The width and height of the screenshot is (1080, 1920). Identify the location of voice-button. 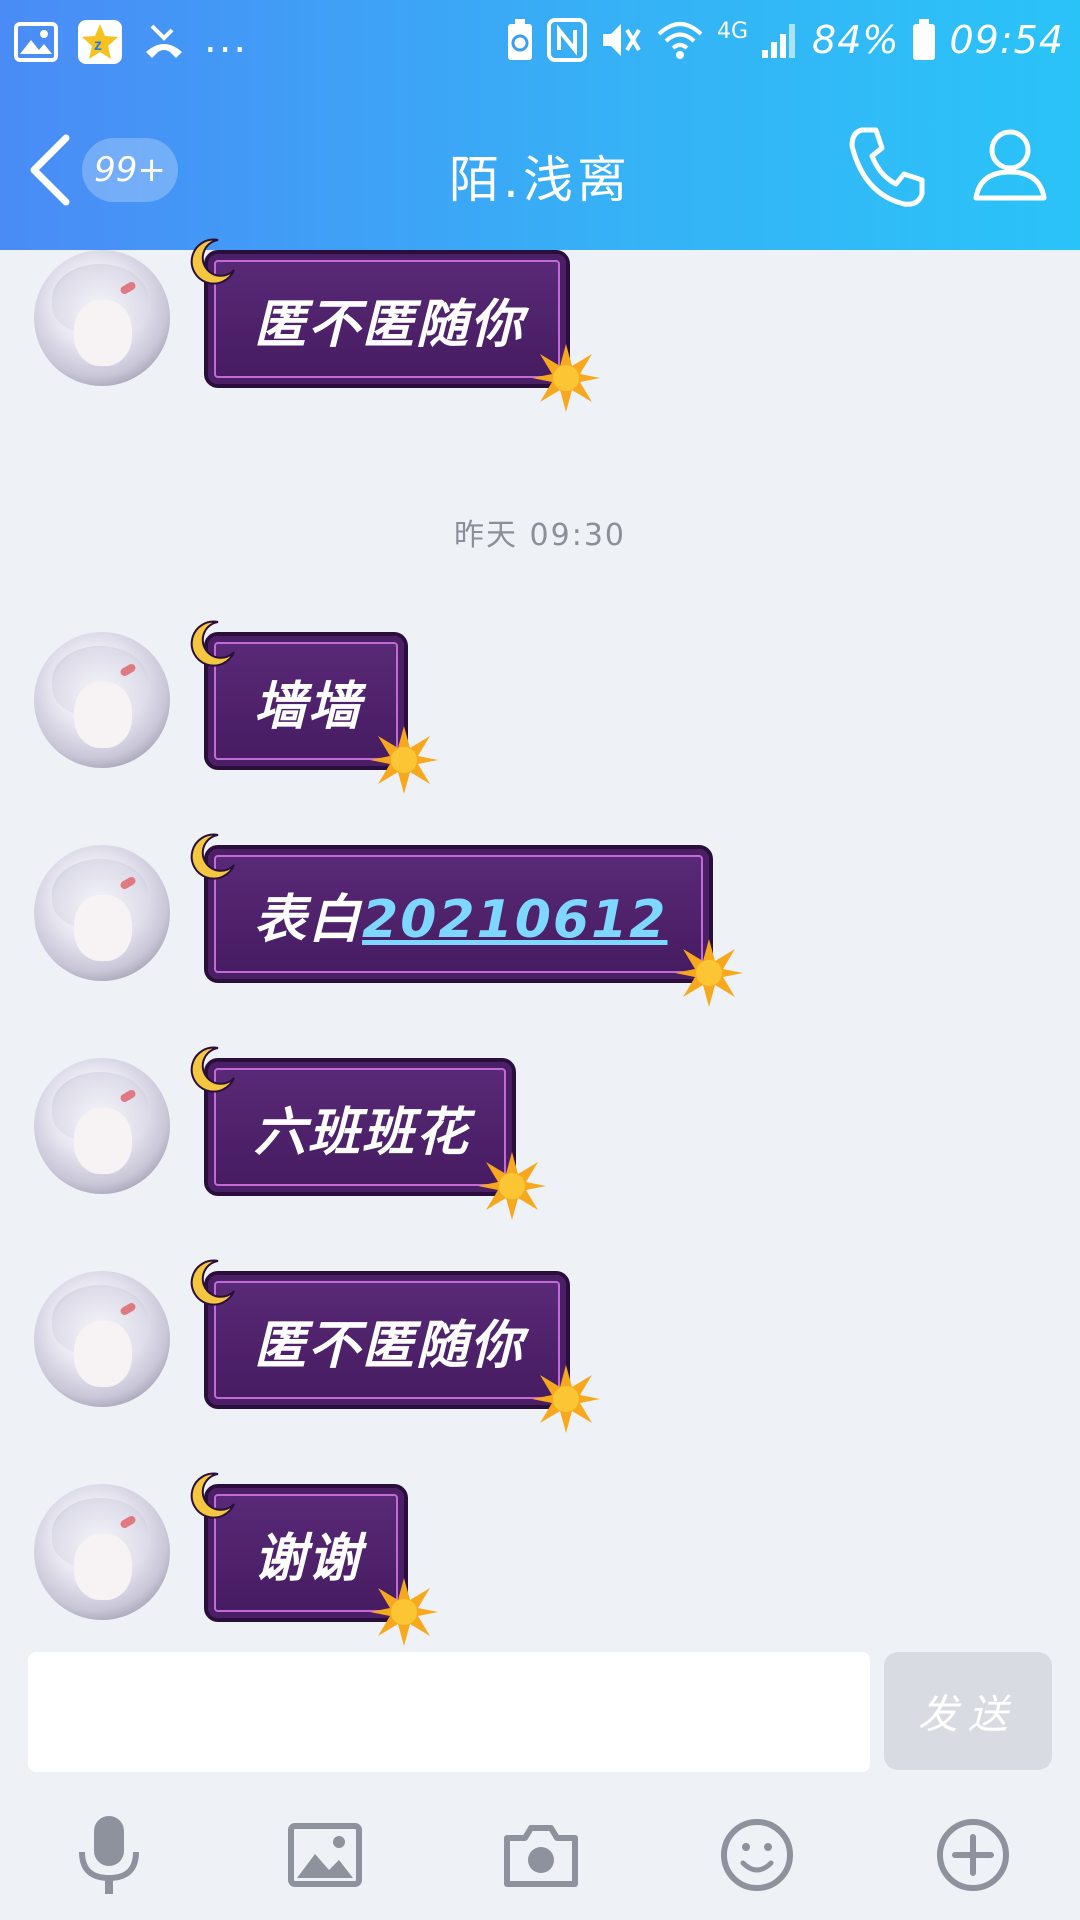
(109, 1855).